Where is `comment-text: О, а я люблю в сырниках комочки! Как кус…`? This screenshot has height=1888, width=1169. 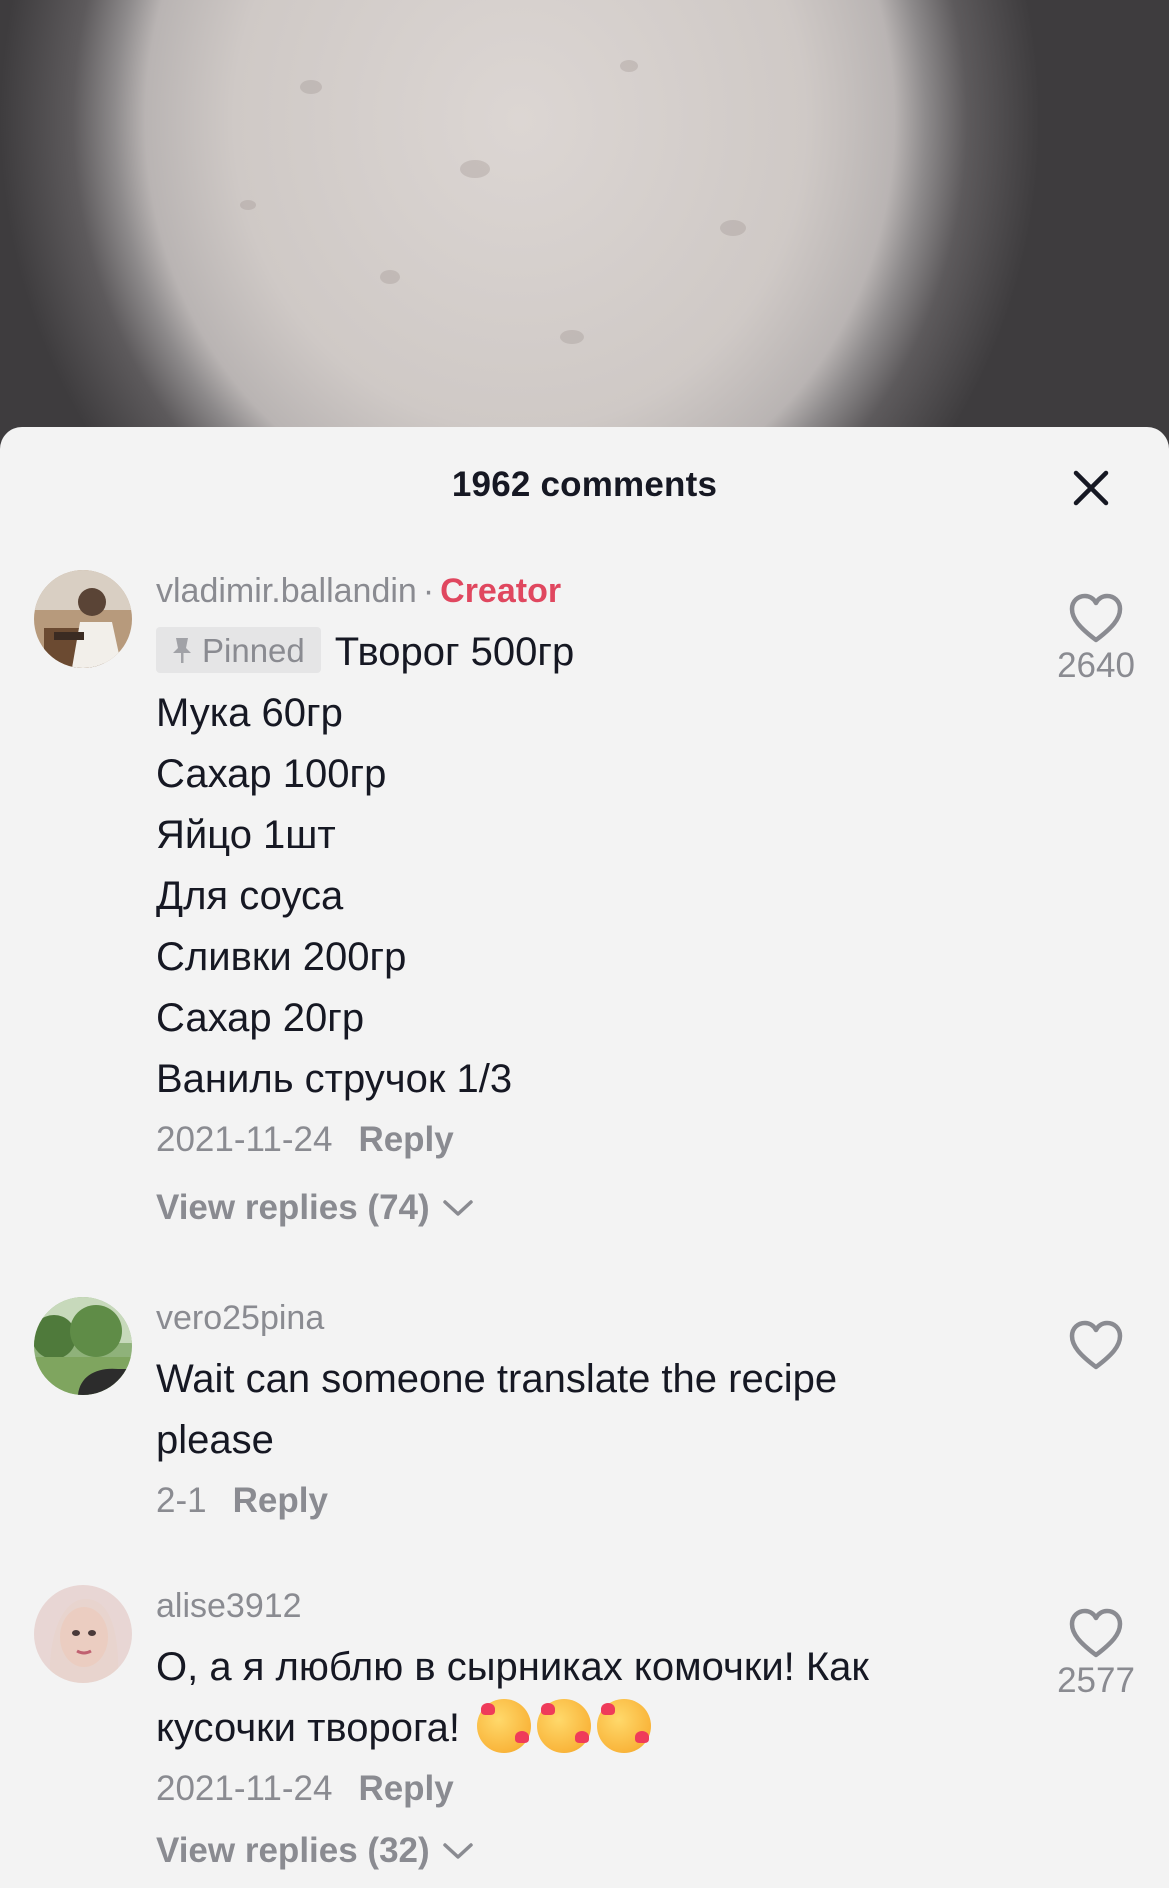 comment-text: О, а я люблю в сырниках комочки! Как кус… is located at coordinates (586, 1698).